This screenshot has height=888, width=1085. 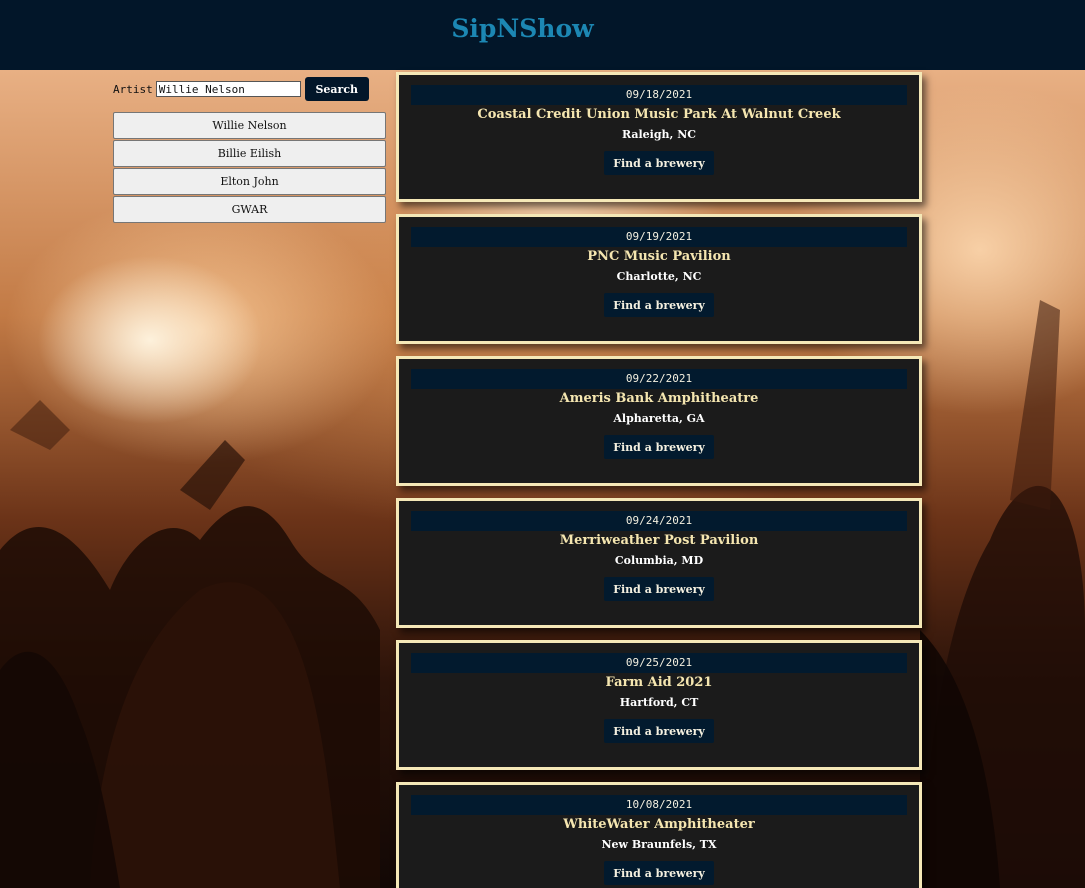 I want to click on event-venue: PNC Music Pavilion, so click(x=659, y=256).